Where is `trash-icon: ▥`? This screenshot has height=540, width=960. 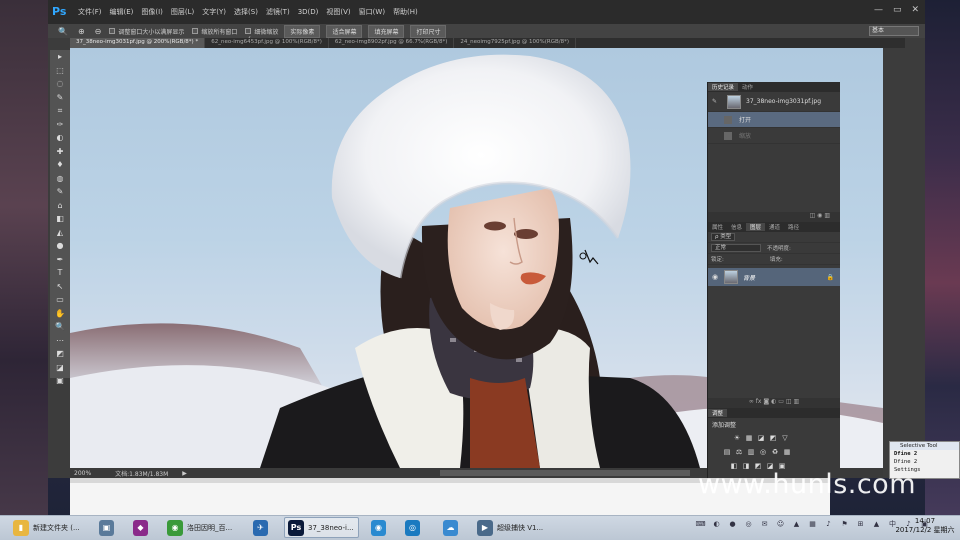
trash-icon: ▥ is located at coordinates (827, 215).